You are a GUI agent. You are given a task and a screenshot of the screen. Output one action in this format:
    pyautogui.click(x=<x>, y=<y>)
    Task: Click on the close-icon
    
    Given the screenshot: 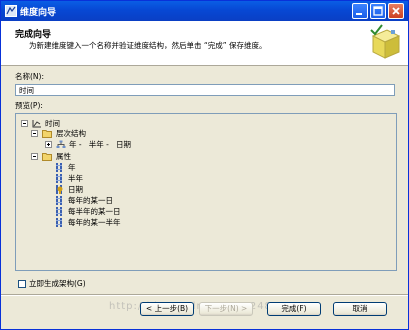 What is the action you would take?
    pyautogui.click(x=396, y=11)
    